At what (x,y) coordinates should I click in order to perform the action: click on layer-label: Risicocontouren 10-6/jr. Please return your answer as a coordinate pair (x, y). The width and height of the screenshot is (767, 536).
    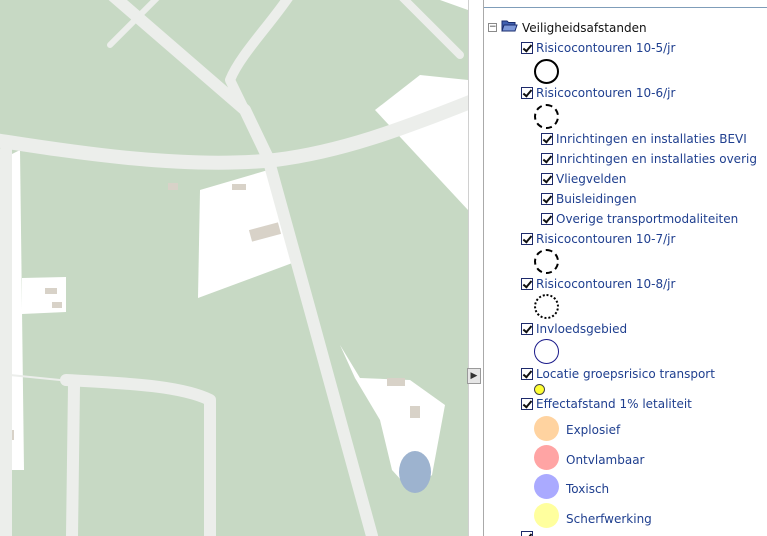
    Looking at the image, I should click on (606, 93).